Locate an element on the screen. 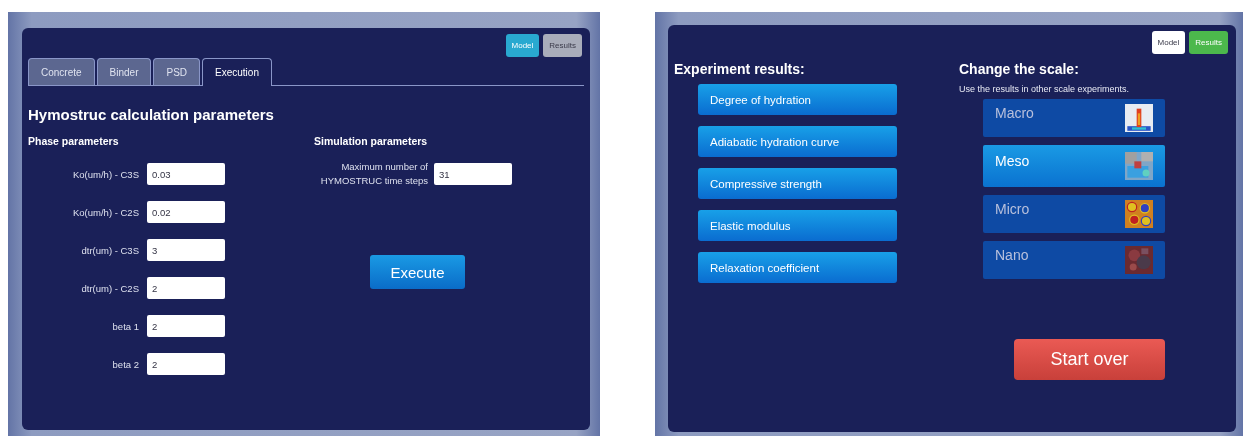  input-field: 0.02 is located at coordinates (186, 212).